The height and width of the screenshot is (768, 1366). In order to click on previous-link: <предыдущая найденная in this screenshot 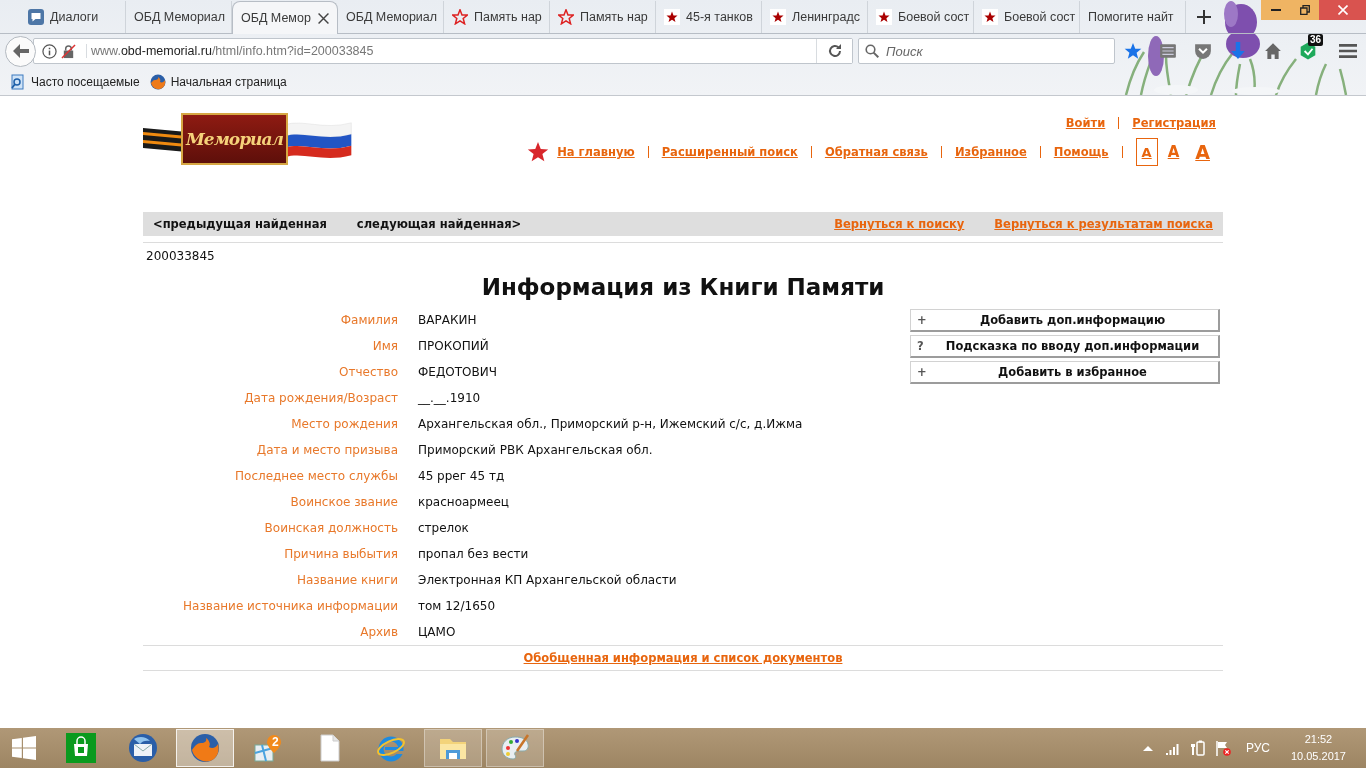, I will do `click(240, 224)`.